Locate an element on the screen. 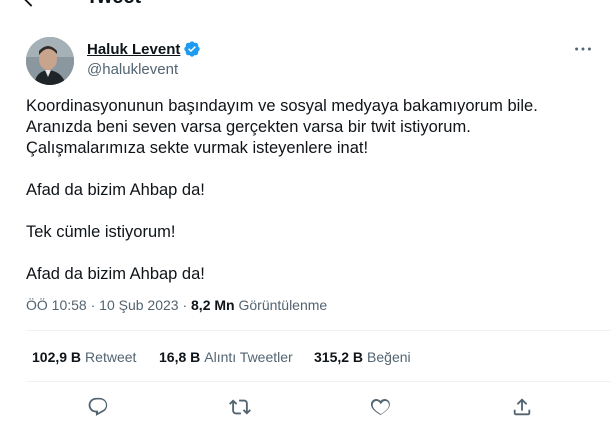  tweet-time: ÖÖ 10:58 is located at coordinates (56, 305).